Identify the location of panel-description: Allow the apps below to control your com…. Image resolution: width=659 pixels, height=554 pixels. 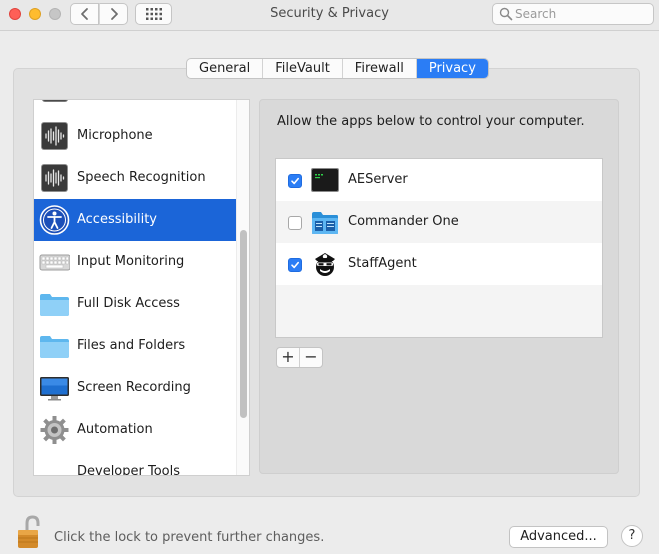
(431, 121).